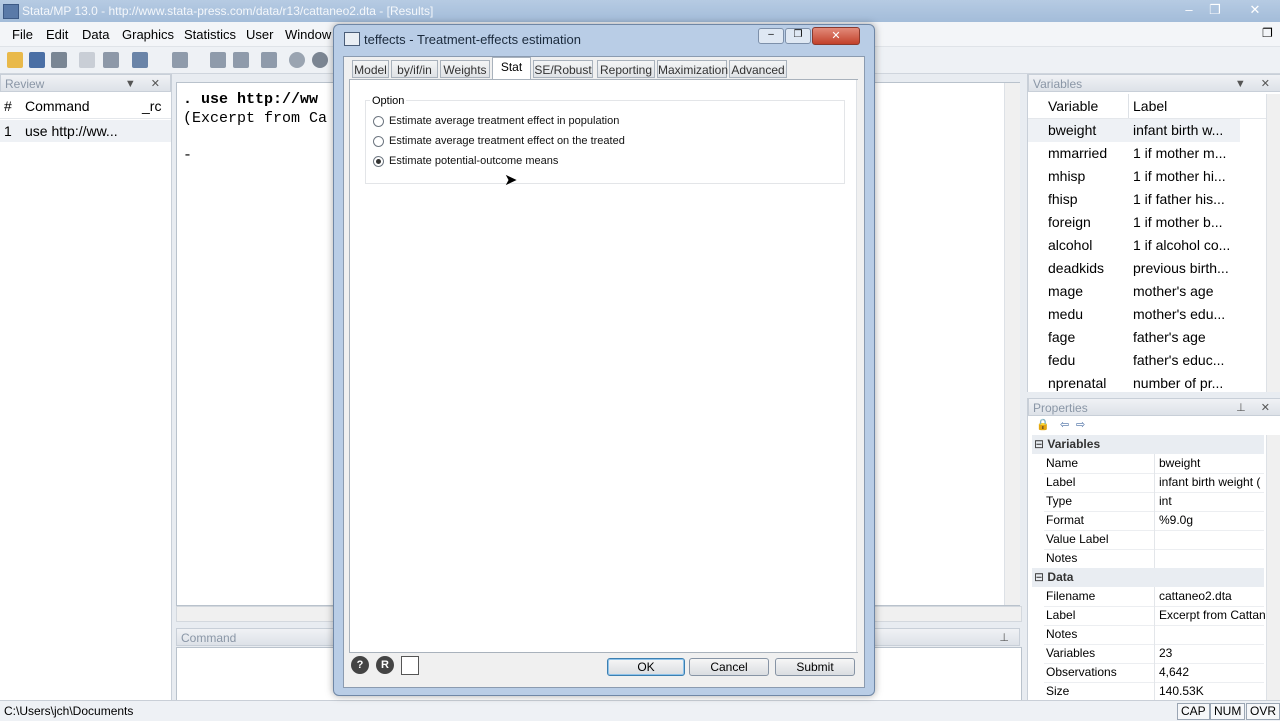 The width and height of the screenshot is (1280, 721). Describe the element at coordinates (563, 69) in the screenshot. I see `tab-se-robust: SE/Robust` at that location.